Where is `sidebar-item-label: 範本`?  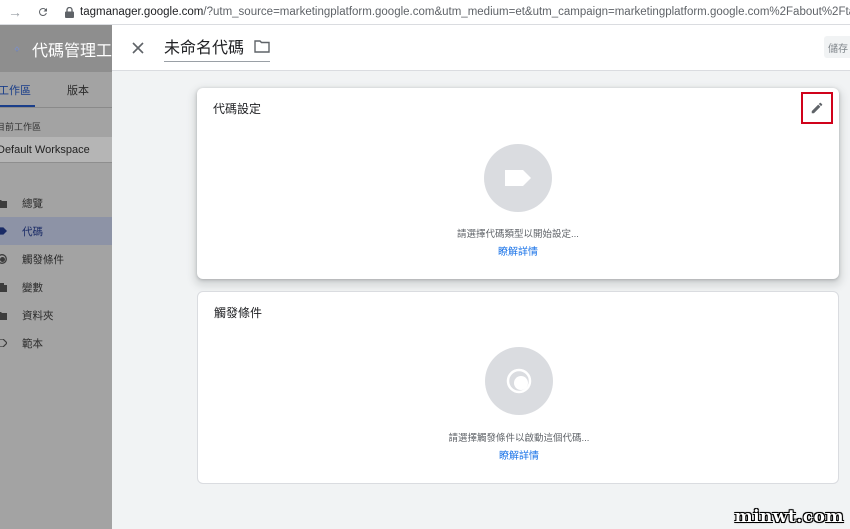 sidebar-item-label: 範本 is located at coordinates (32, 343).